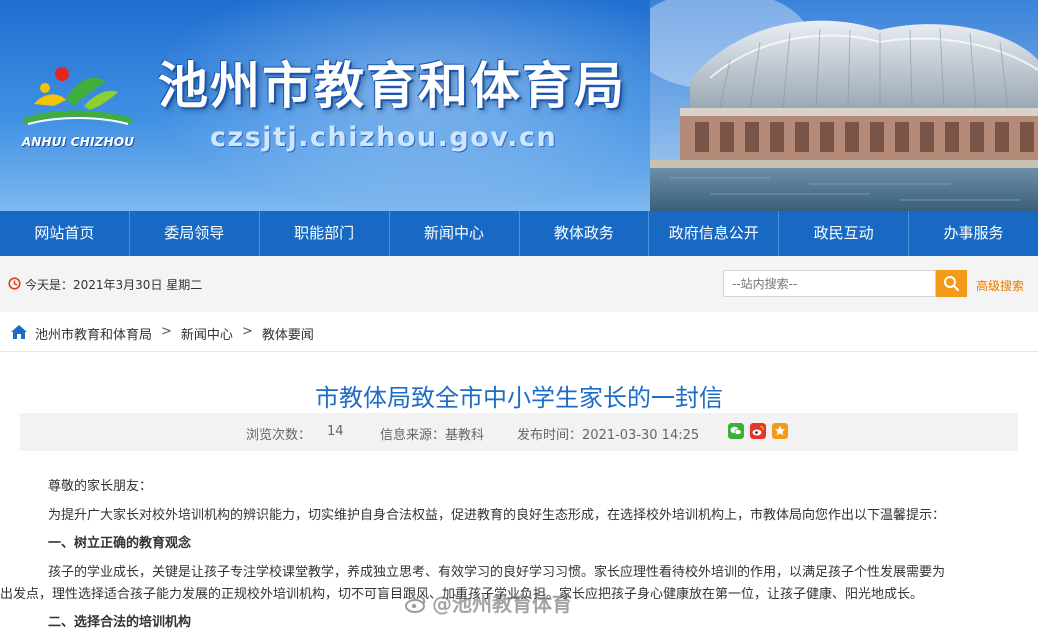  I want to click on publish-time: 发布时间：2021-03-30 14:25, so click(608, 435).